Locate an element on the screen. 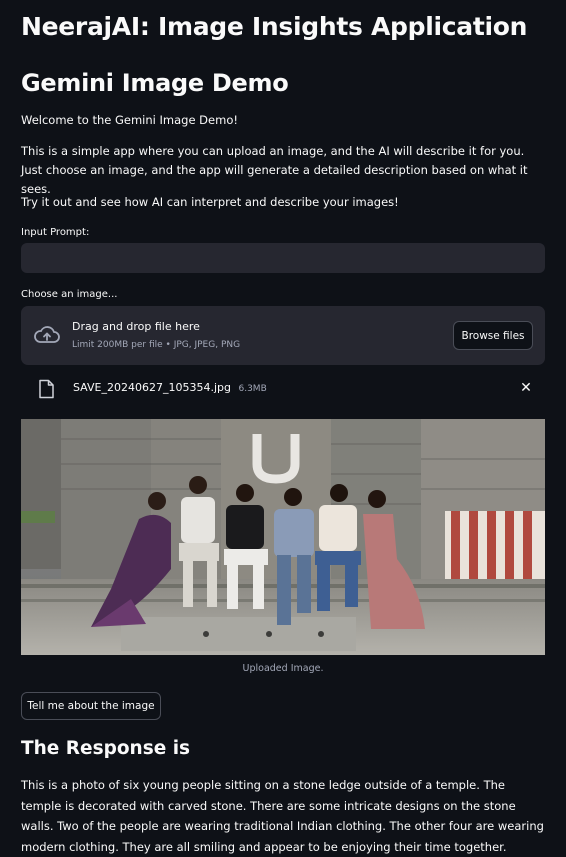 The width and height of the screenshot is (566, 857). uploaded-file-size: 6.3MB is located at coordinates (252, 389).